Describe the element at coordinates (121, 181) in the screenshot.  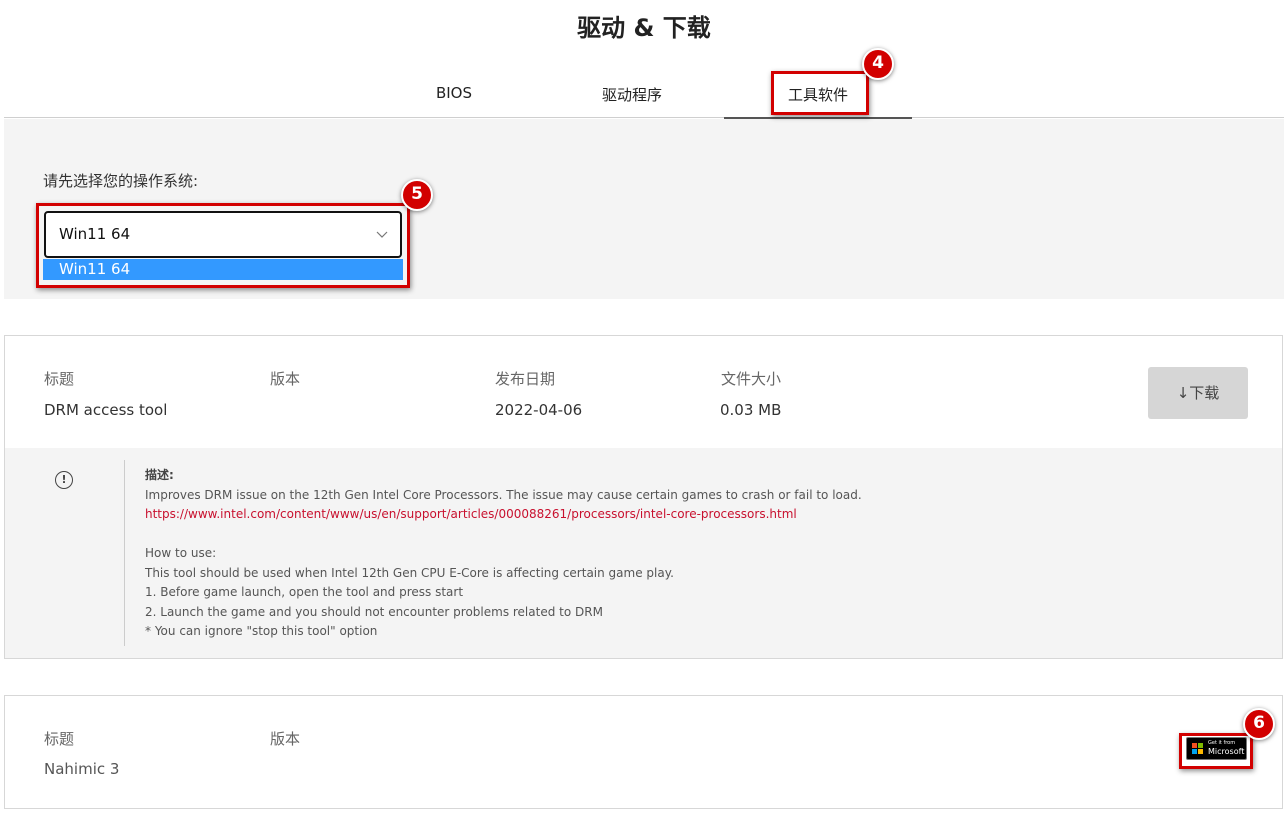
I see `os-select-label: 请先选择您的操作系统:` at that location.